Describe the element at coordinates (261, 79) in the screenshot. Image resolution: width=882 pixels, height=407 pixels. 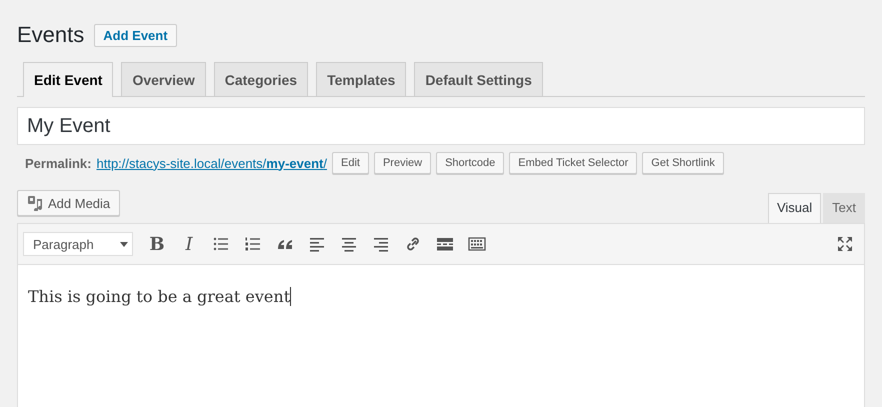
I see `tab: Categories` at that location.